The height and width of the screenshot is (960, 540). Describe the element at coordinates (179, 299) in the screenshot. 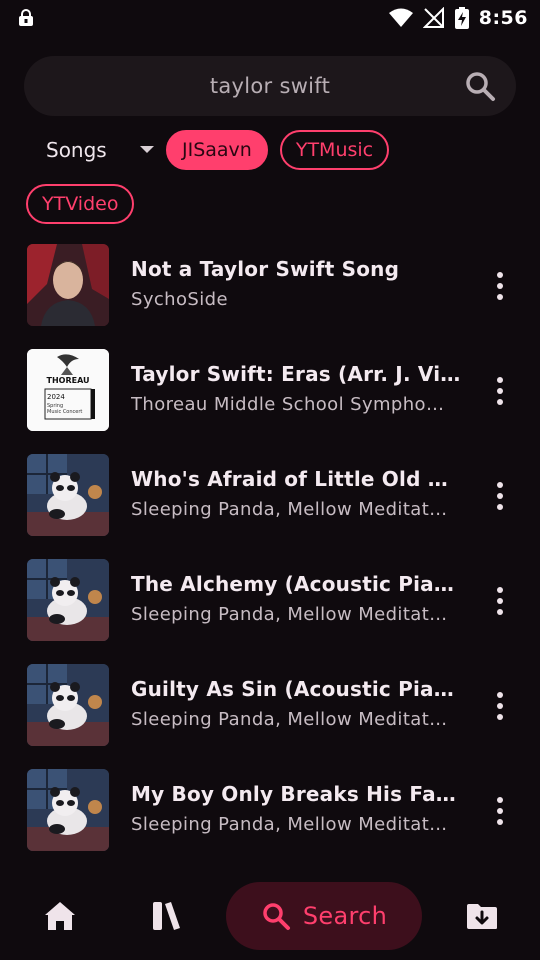

I see `song-artist: SychoSide` at that location.